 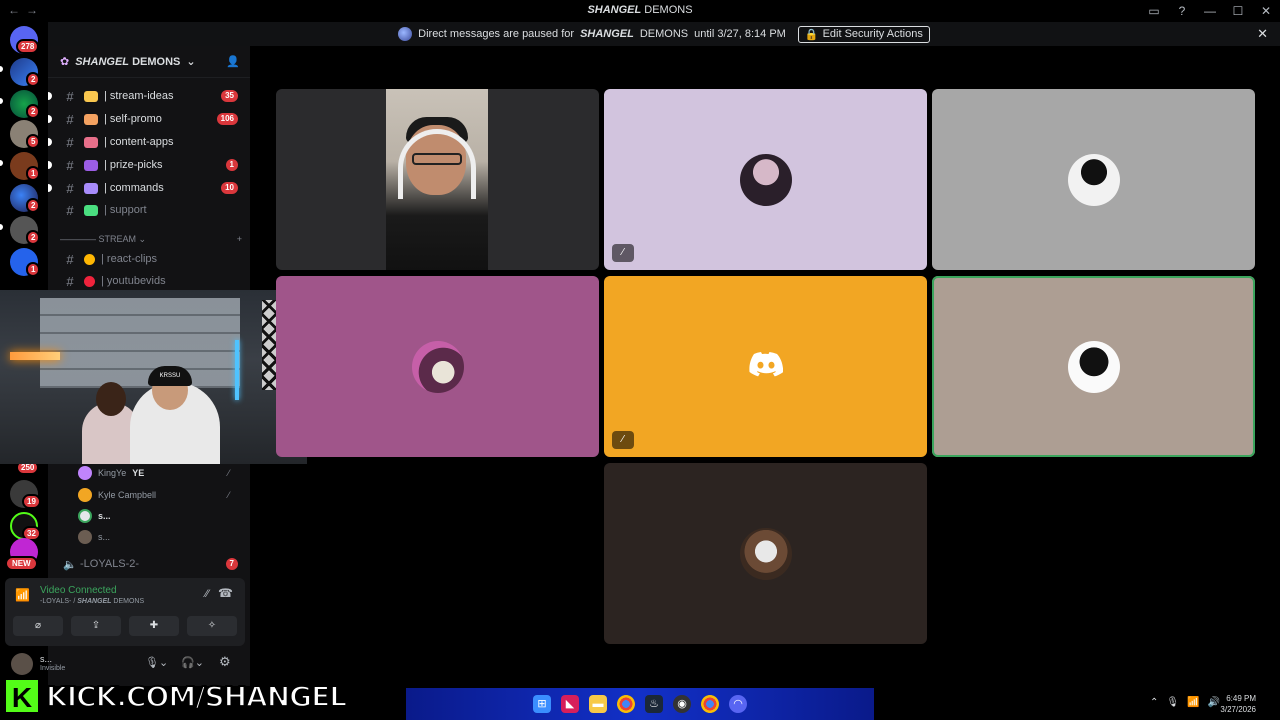 What do you see at coordinates (233, 61) in the screenshot?
I see `invite-icon: 👤` at bounding box center [233, 61].